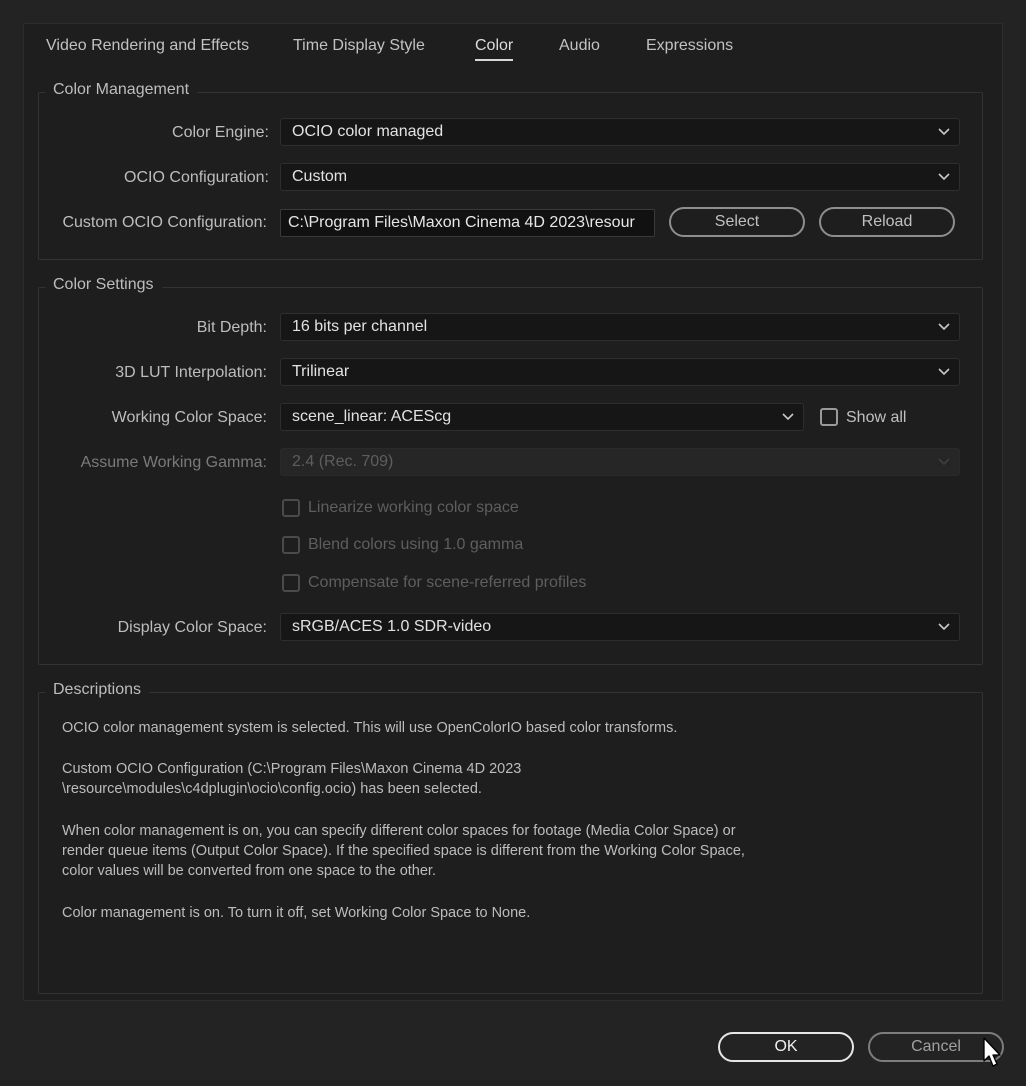 The height and width of the screenshot is (1086, 1026). What do you see at coordinates (360, 326) in the screenshot?
I see `bit-depth-value: 16 bits per channel` at bounding box center [360, 326].